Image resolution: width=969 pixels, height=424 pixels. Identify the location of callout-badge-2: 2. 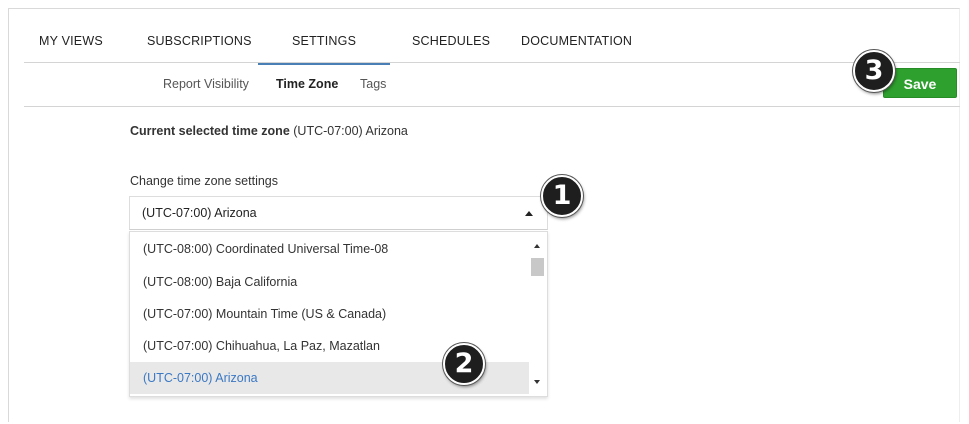
(464, 364).